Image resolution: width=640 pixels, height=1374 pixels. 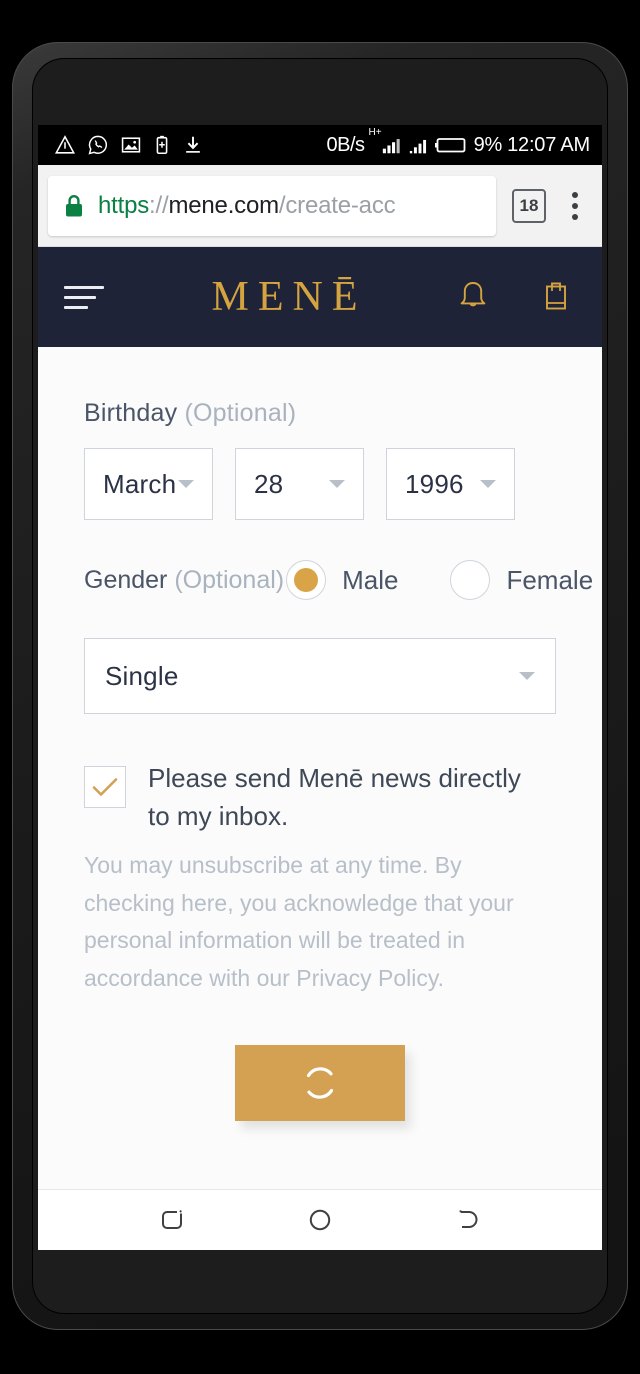 I want to click on birthday-month-select: March, so click(x=148, y=484).